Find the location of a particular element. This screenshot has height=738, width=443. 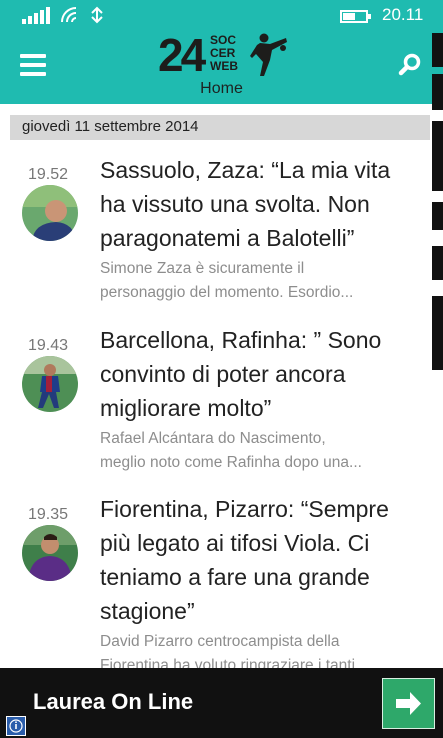

ad-text: Laurea On Line is located at coordinates (113, 701).